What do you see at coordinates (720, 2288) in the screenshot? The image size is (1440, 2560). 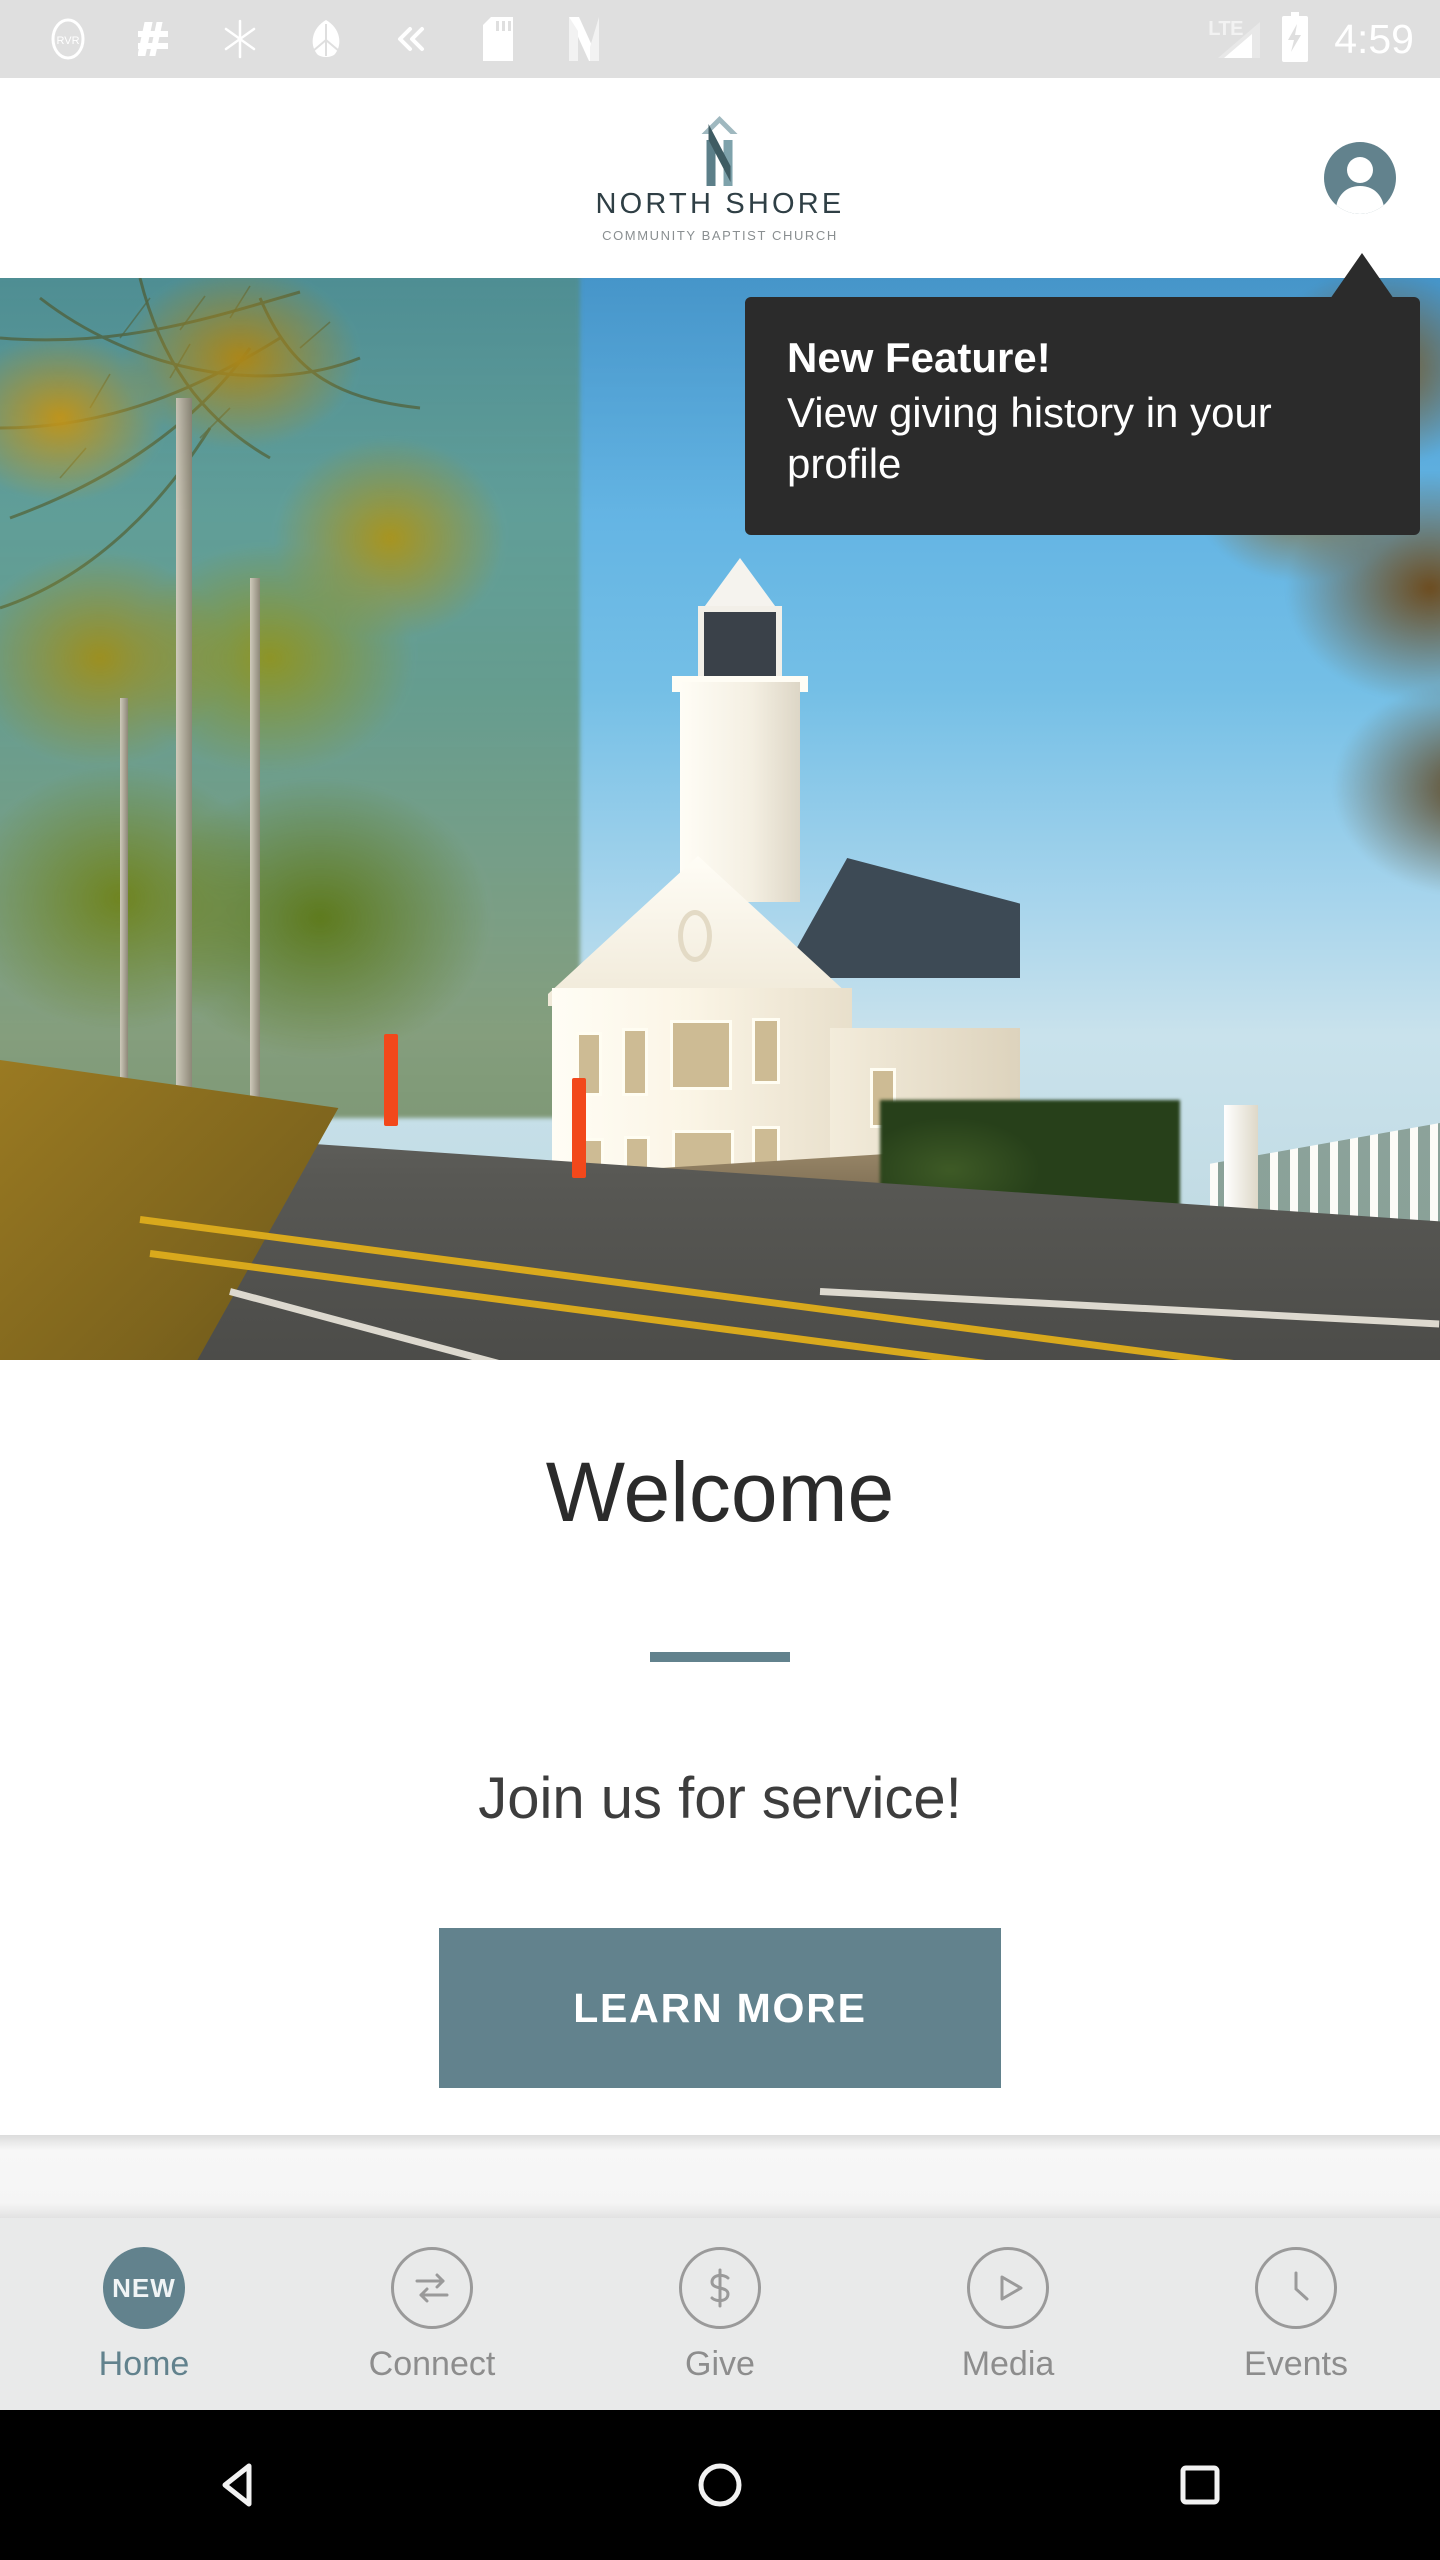 I see `dollar-sign-icon` at bounding box center [720, 2288].